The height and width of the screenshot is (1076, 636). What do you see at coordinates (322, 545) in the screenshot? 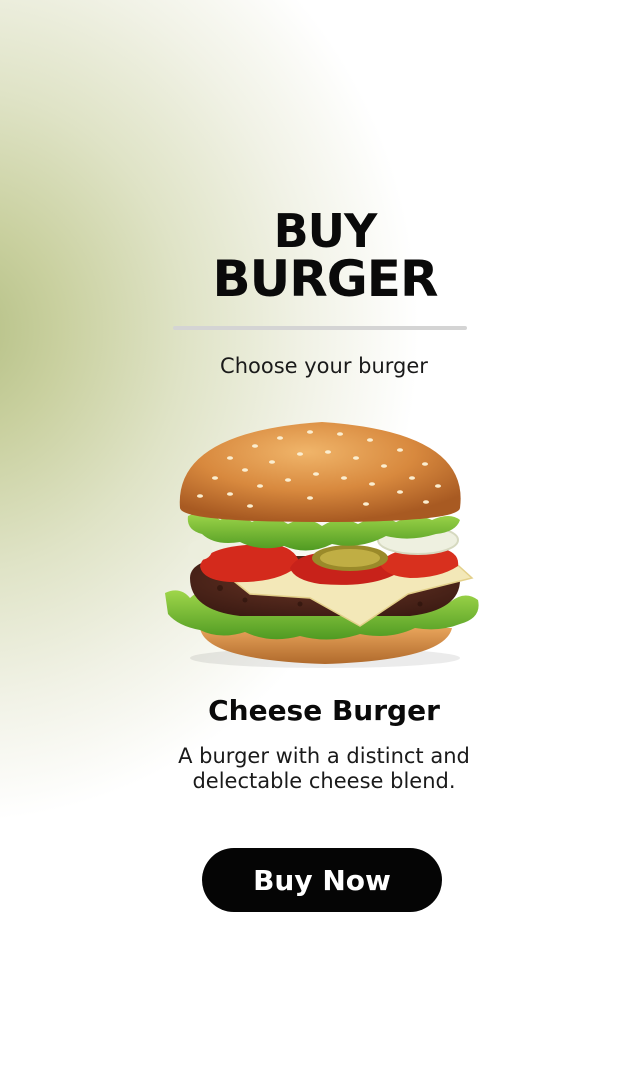
I see `cheese-burger-image` at bounding box center [322, 545].